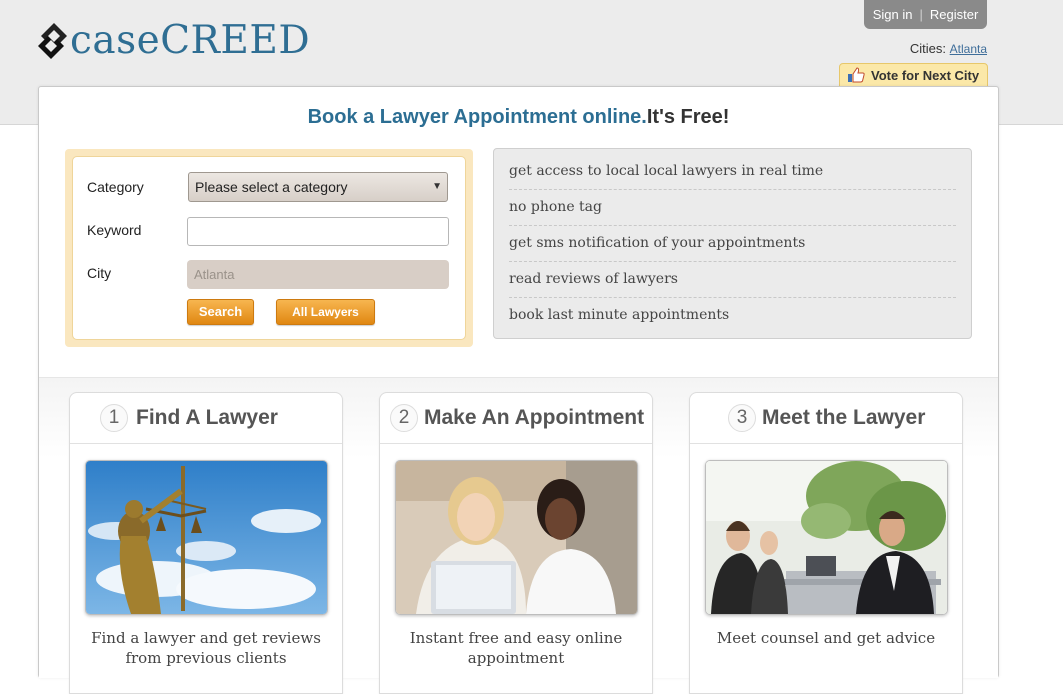 The width and height of the screenshot is (1063, 694). What do you see at coordinates (844, 417) in the screenshot?
I see `step-title: Meet the Lawyer` at bounding box center [844, 417].